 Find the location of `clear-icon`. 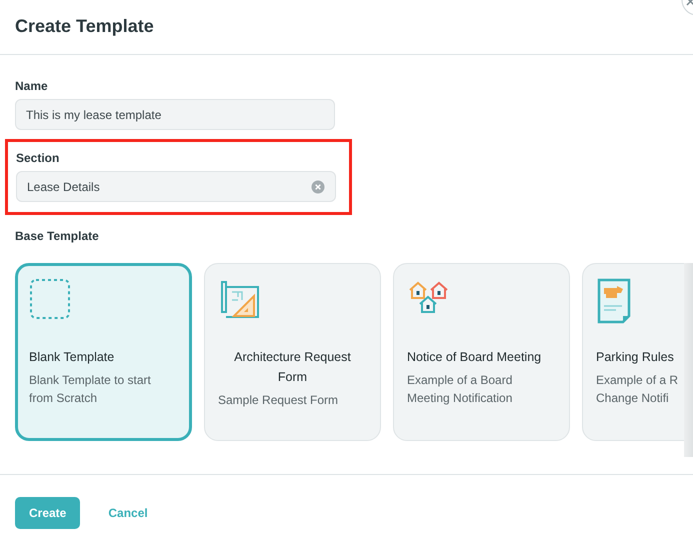

clear-icon is located at coordinates (318, 187).